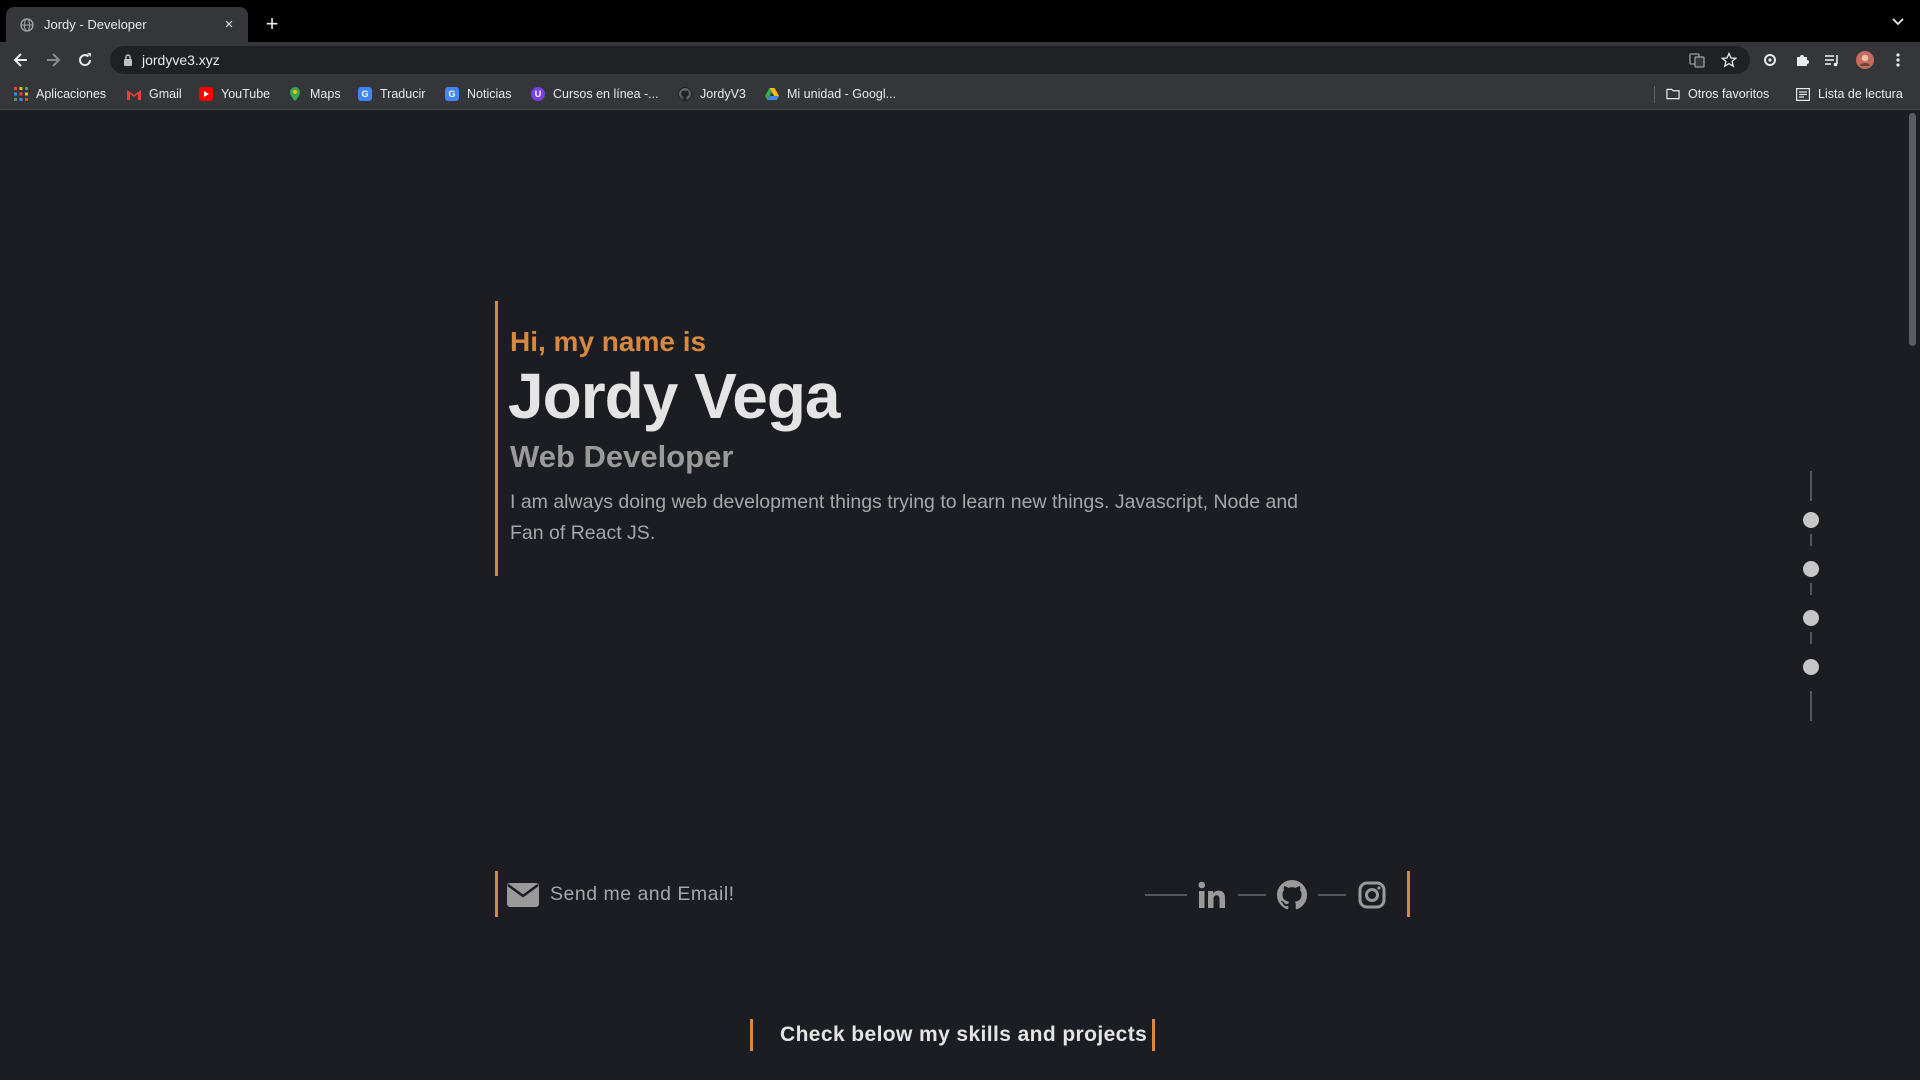  Describe the element at coordinates (229, 24) in the screenshot. I see `close-tab-icon: ×` at that location.